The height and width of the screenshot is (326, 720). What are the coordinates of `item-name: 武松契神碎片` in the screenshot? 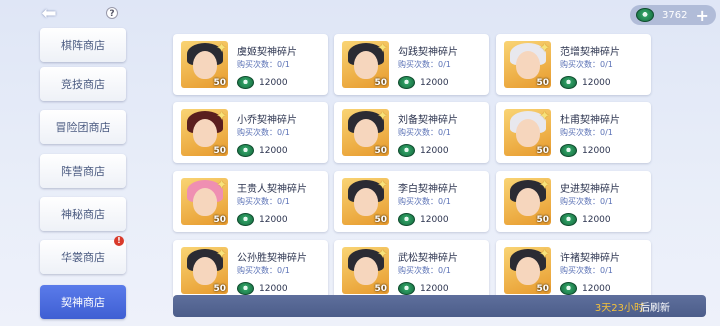 It's located at (428, 258).